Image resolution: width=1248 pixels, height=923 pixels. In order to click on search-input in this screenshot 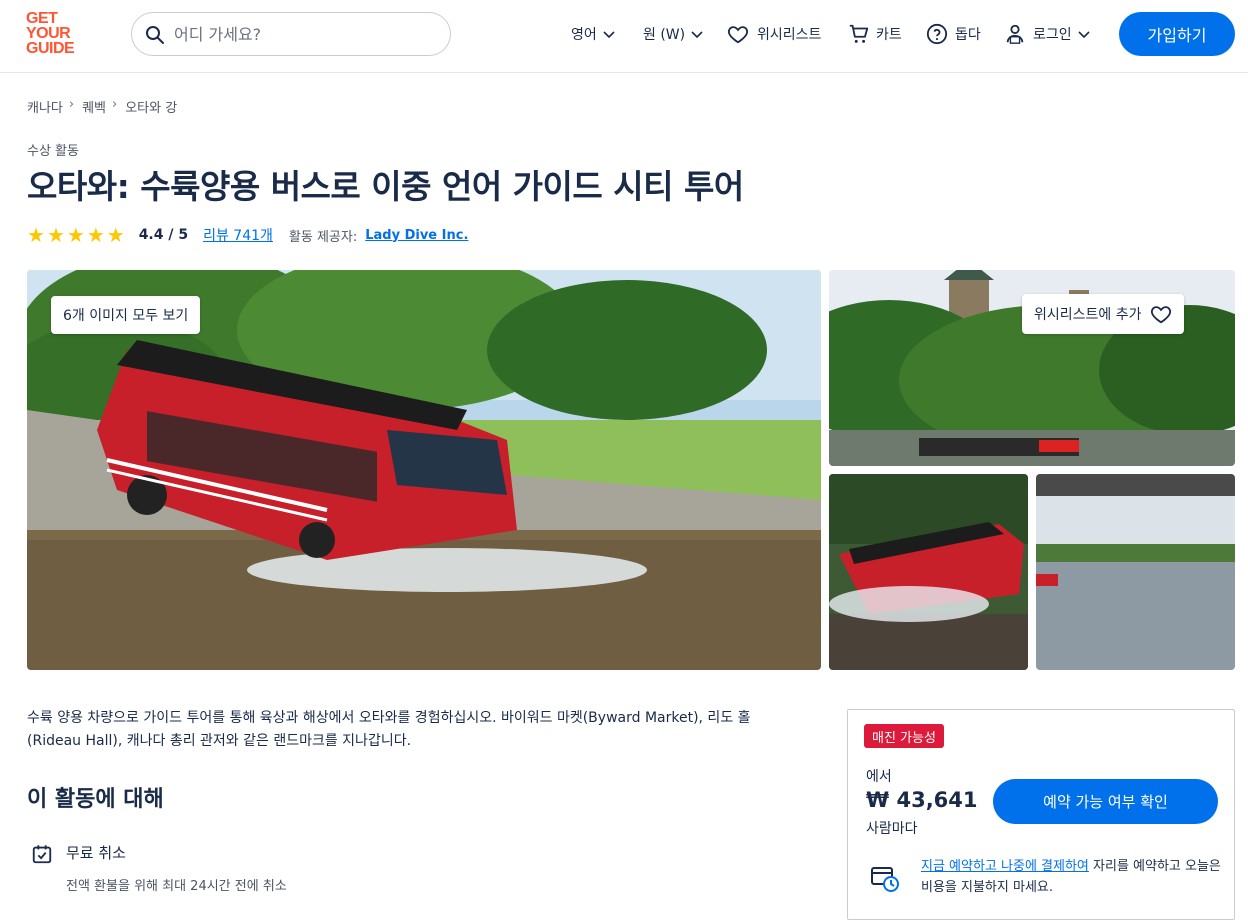, I will do `click(304, 34)`.